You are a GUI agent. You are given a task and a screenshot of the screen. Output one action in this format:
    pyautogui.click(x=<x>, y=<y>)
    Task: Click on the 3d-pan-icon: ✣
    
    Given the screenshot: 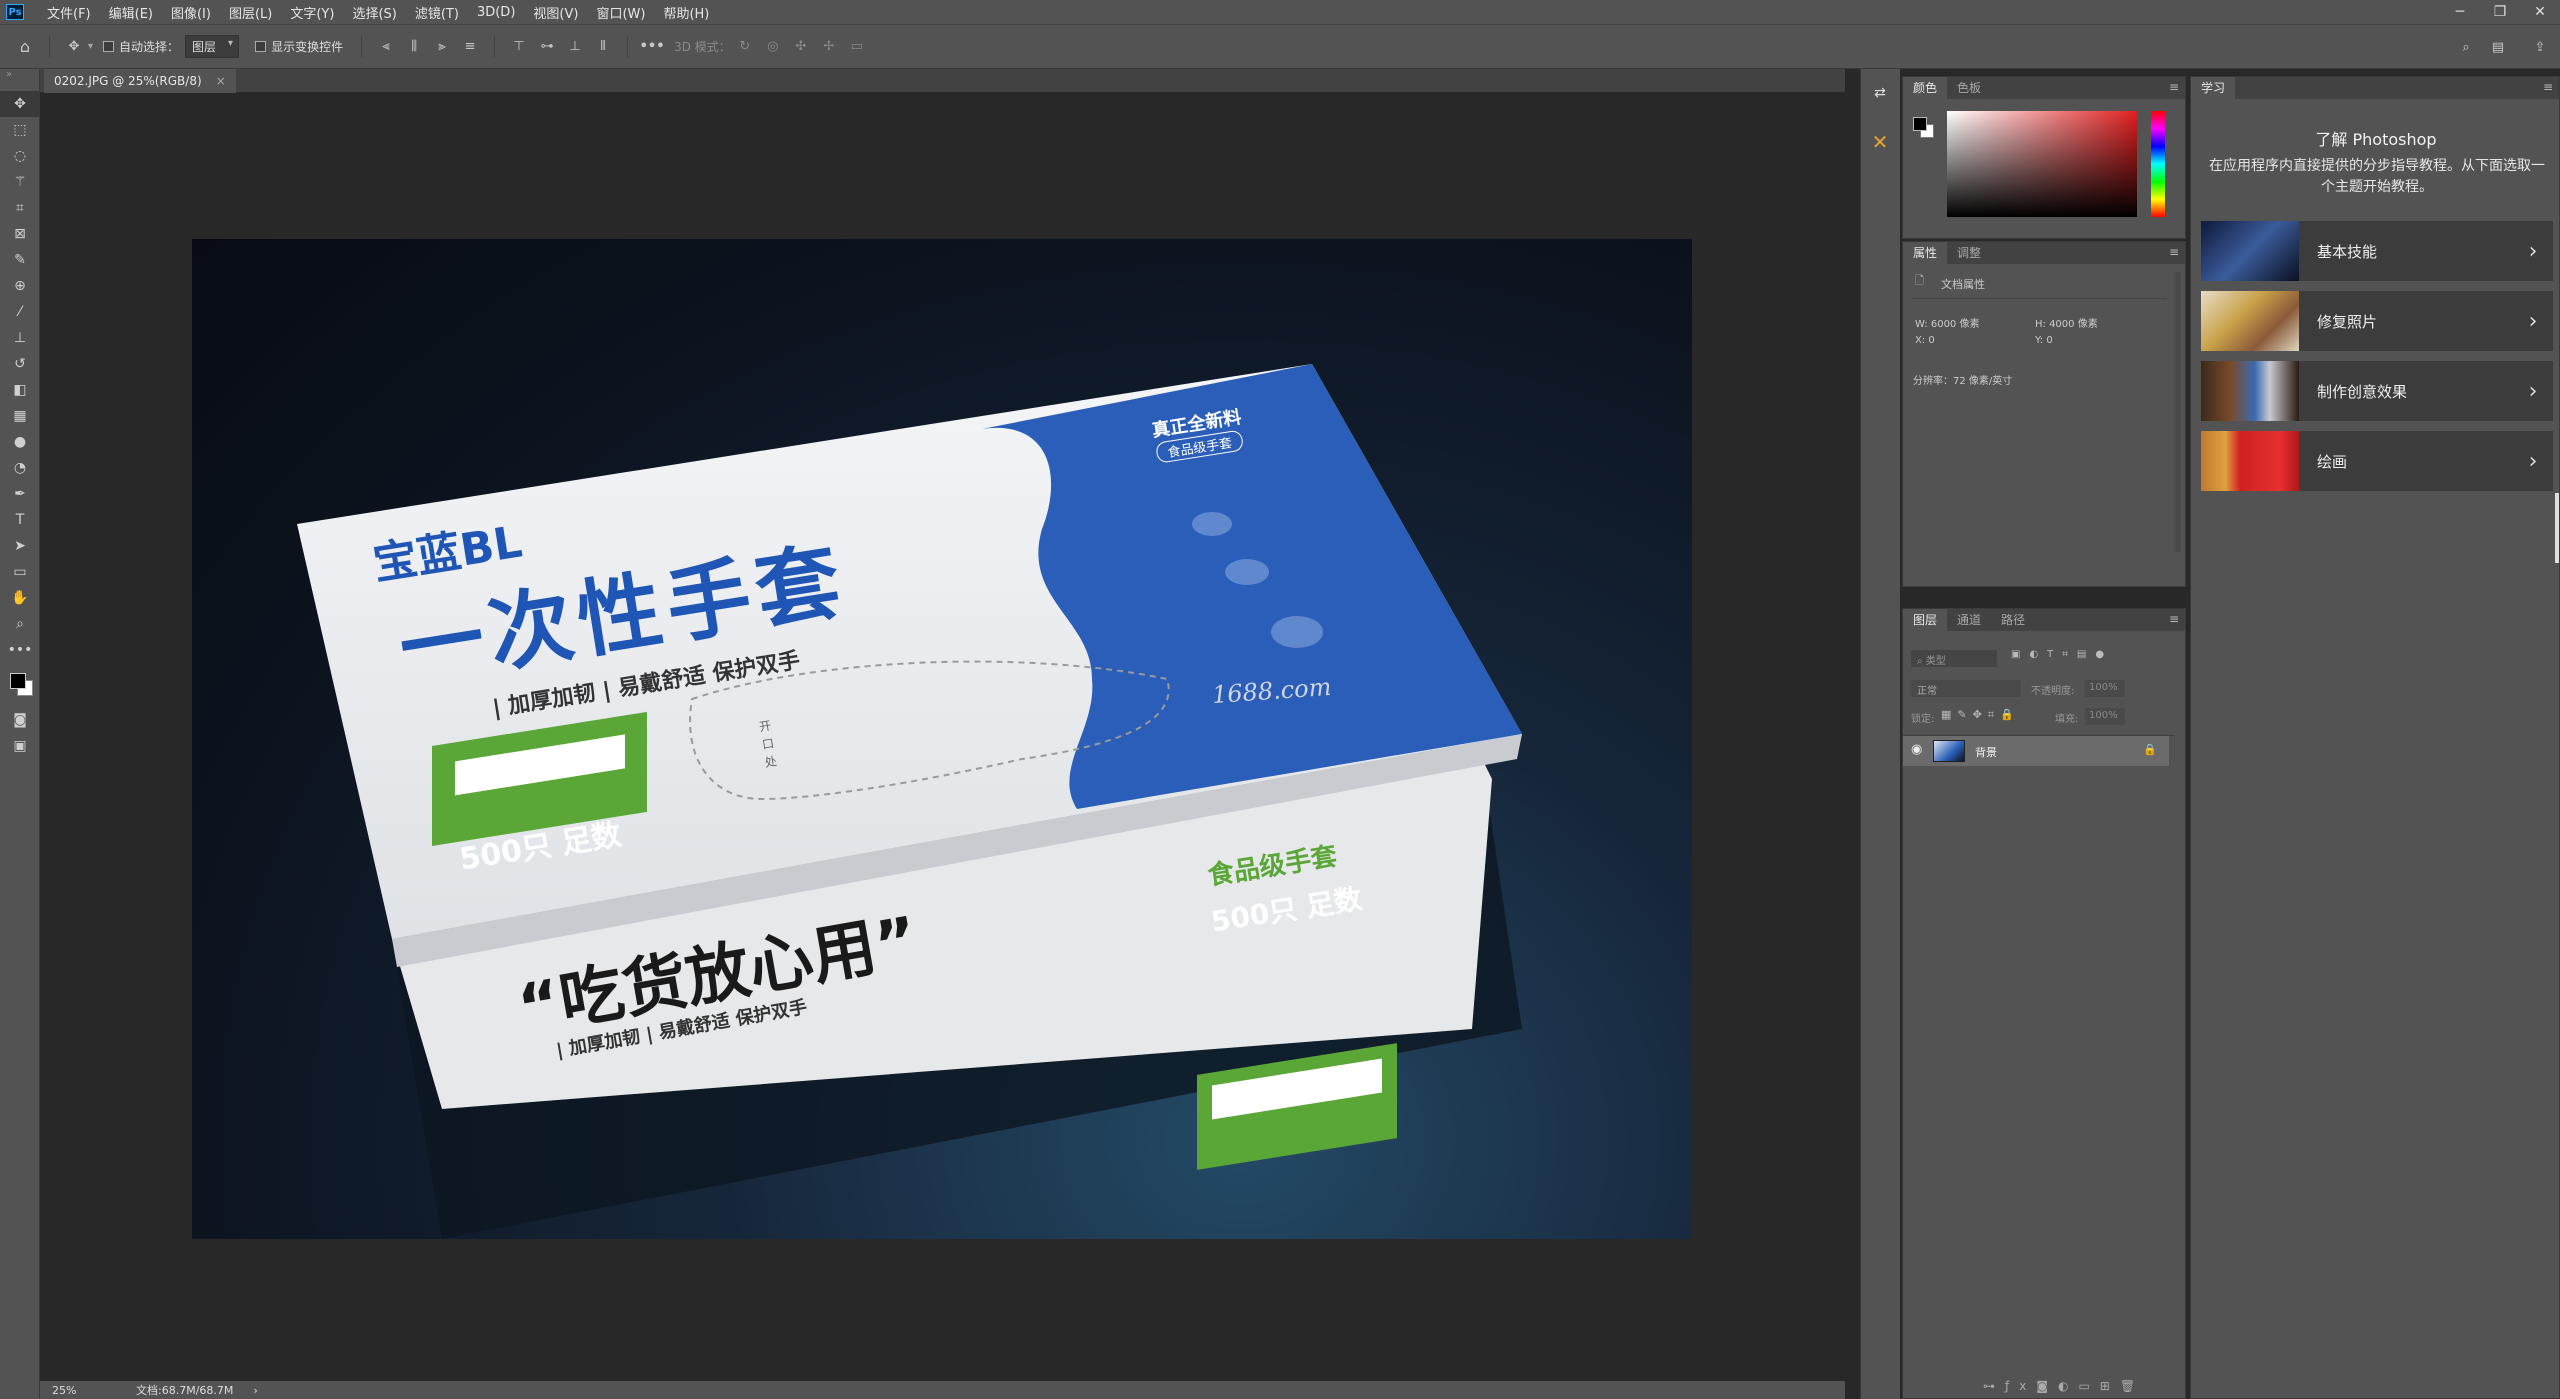 What is the action you would take?
    pyautogui.click(x=801, y=47)
    